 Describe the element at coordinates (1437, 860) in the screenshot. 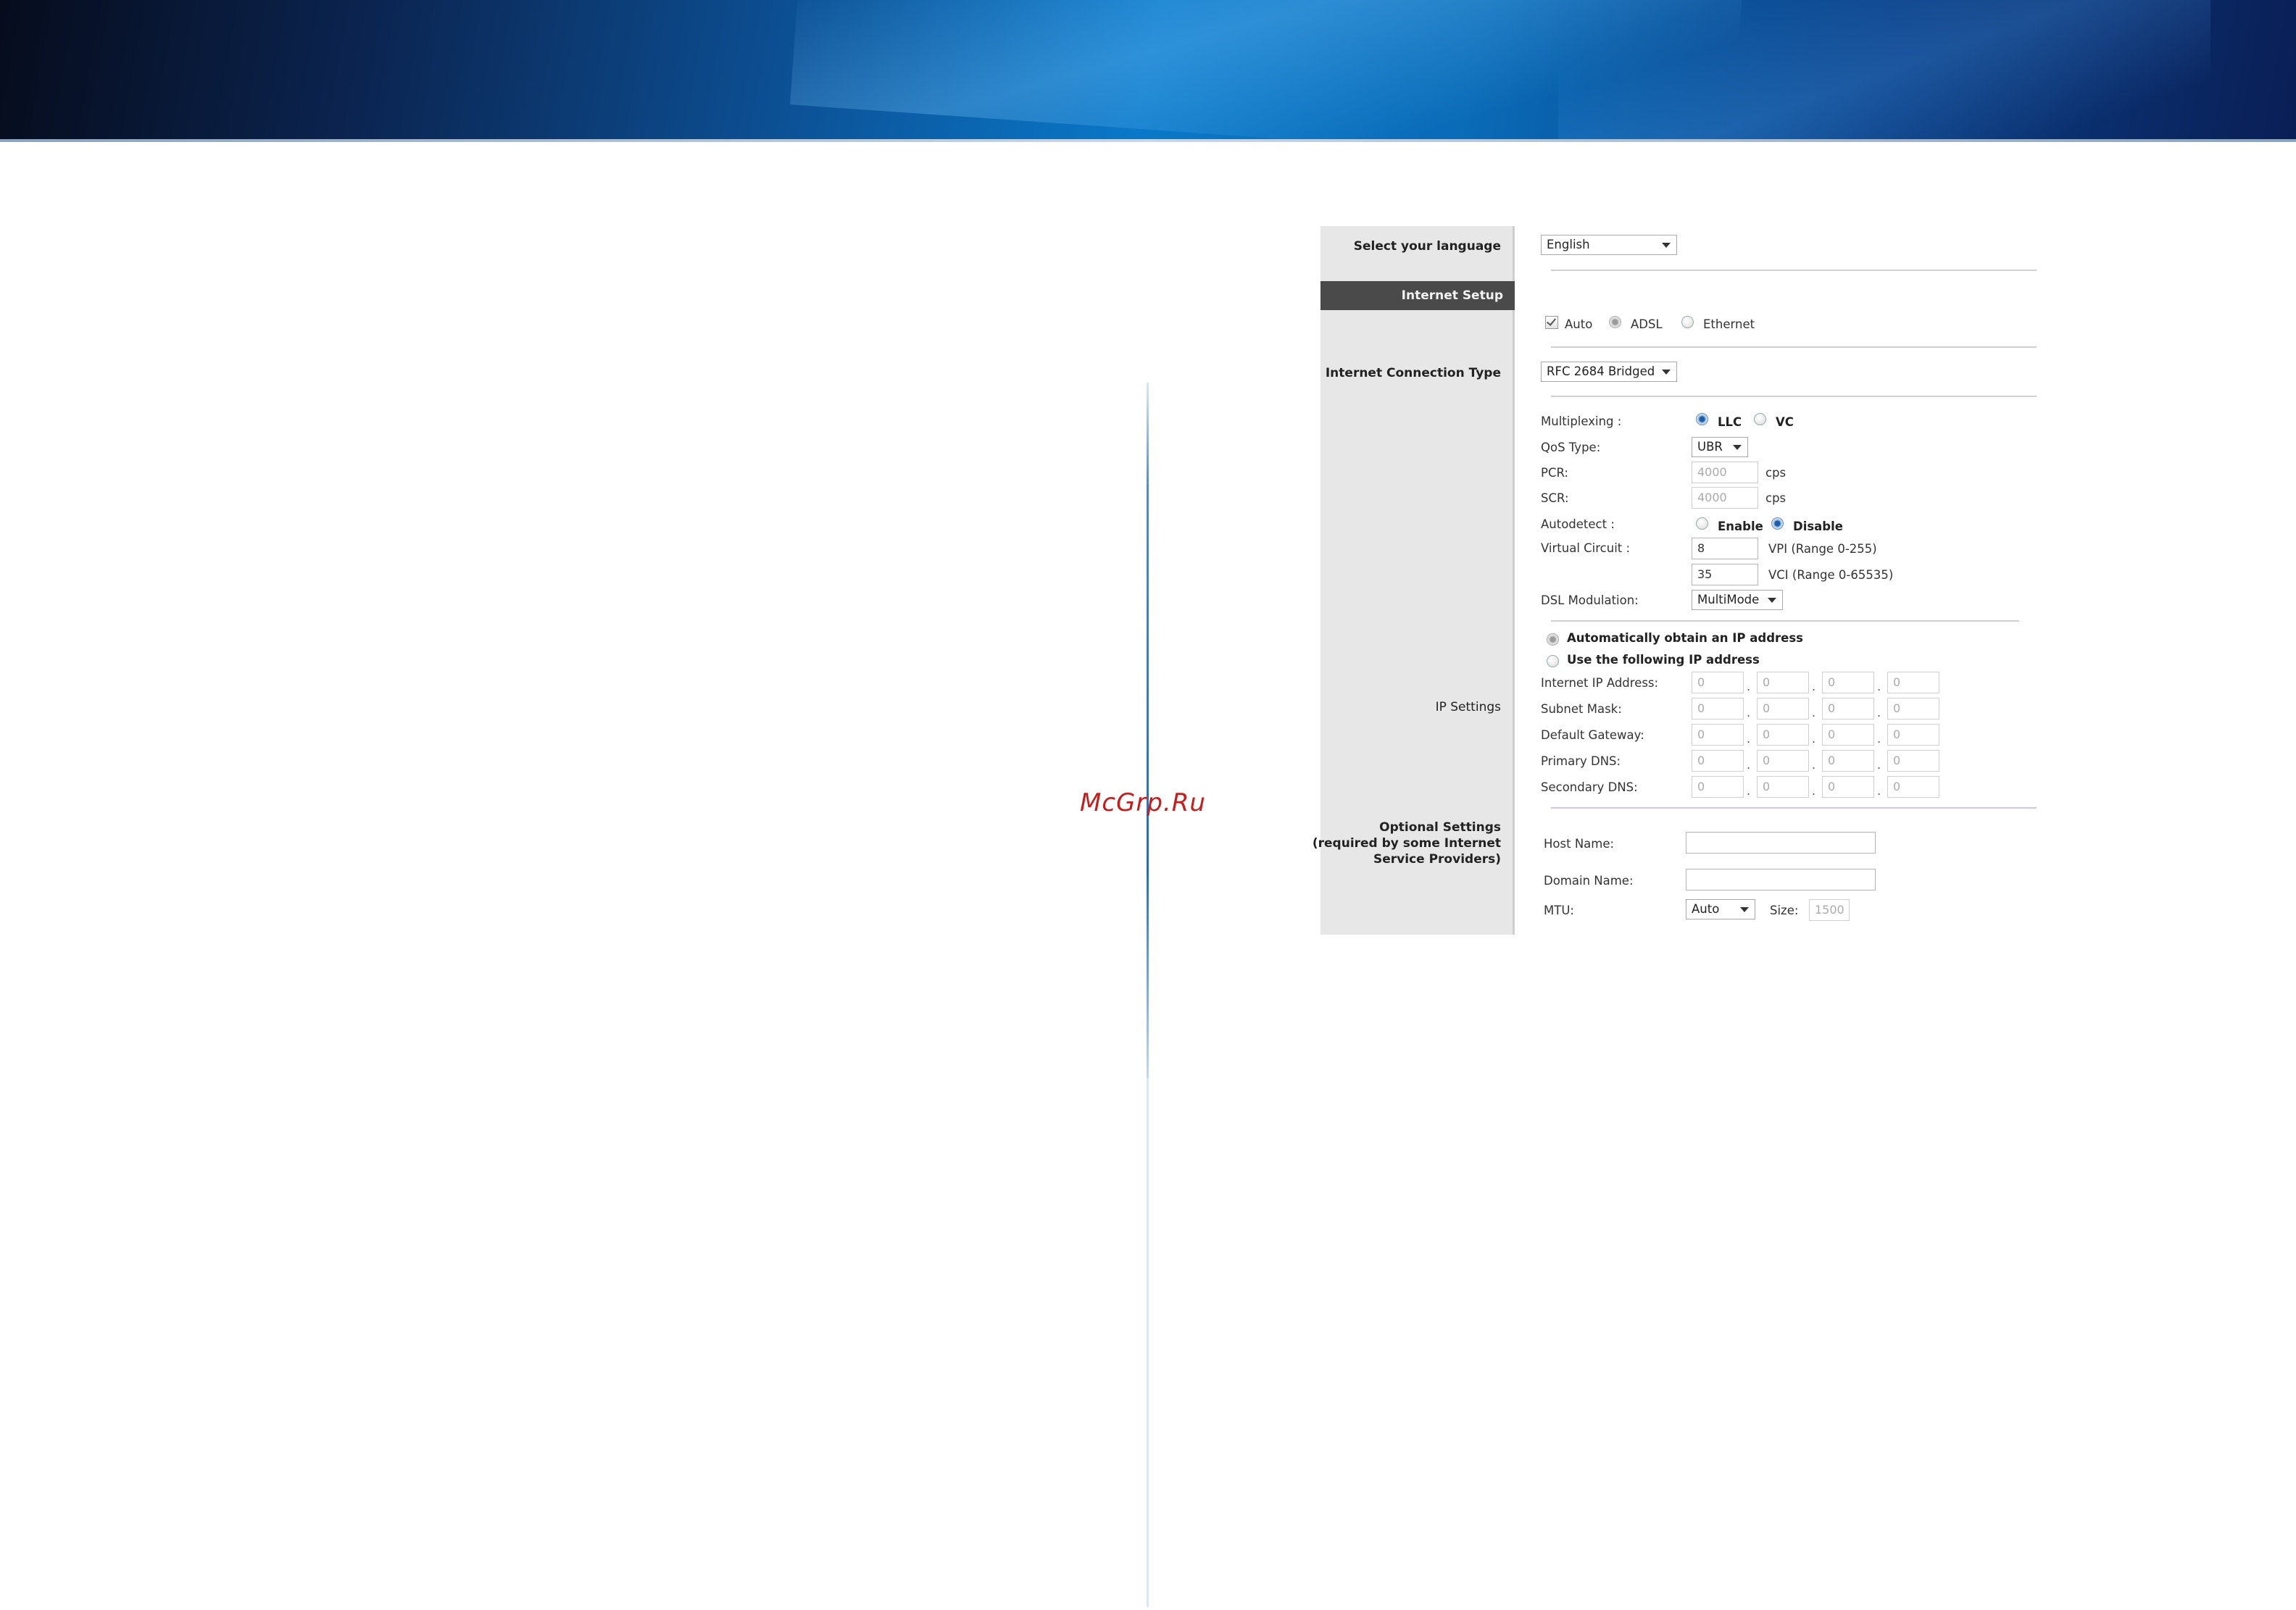

I see `optional-settings-note-2: Service Providers)` at that location.